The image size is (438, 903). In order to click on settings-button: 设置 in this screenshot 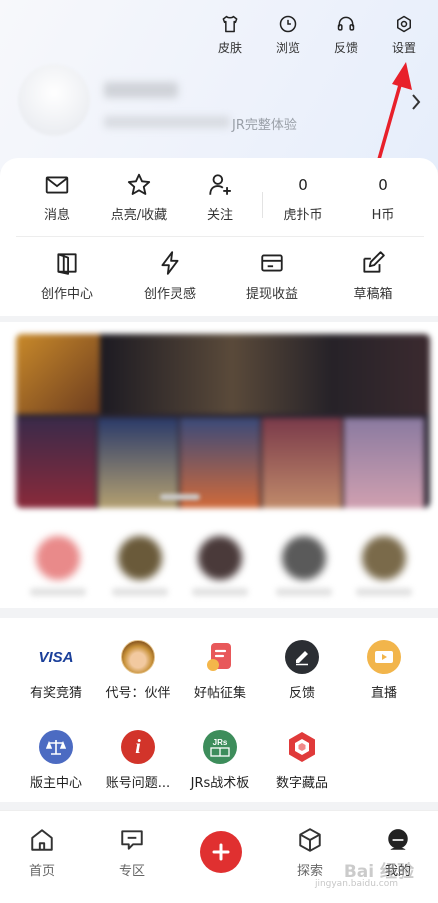, I will do `click(404, 35)`.